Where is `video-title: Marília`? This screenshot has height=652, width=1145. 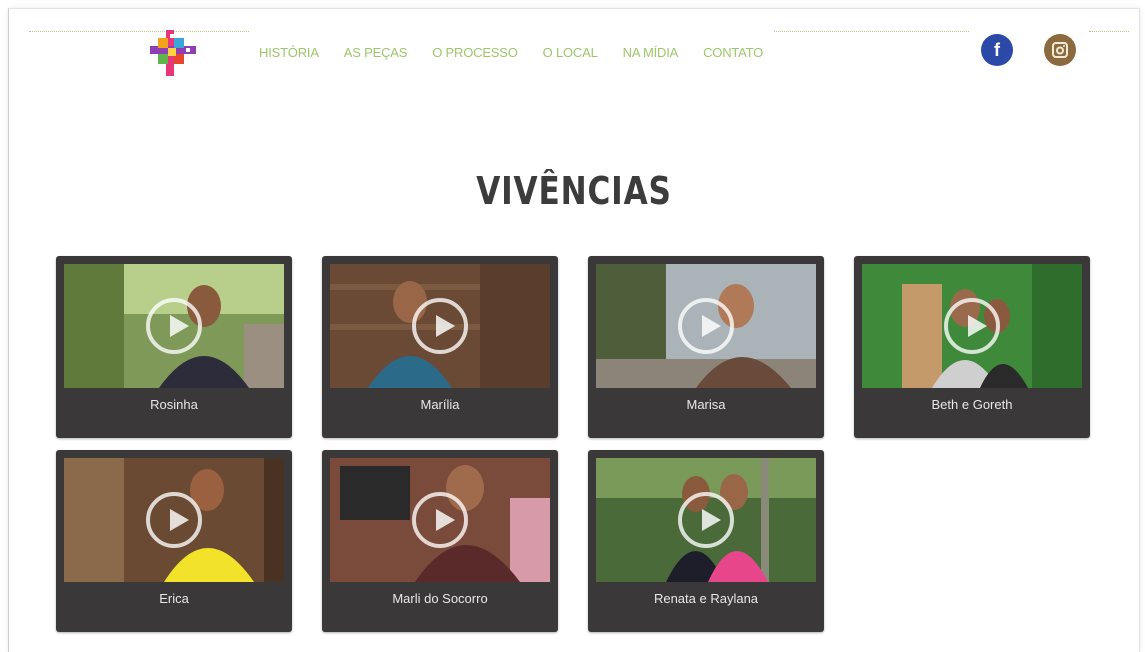
video-title: Marília is located at coordinates (440, 404).